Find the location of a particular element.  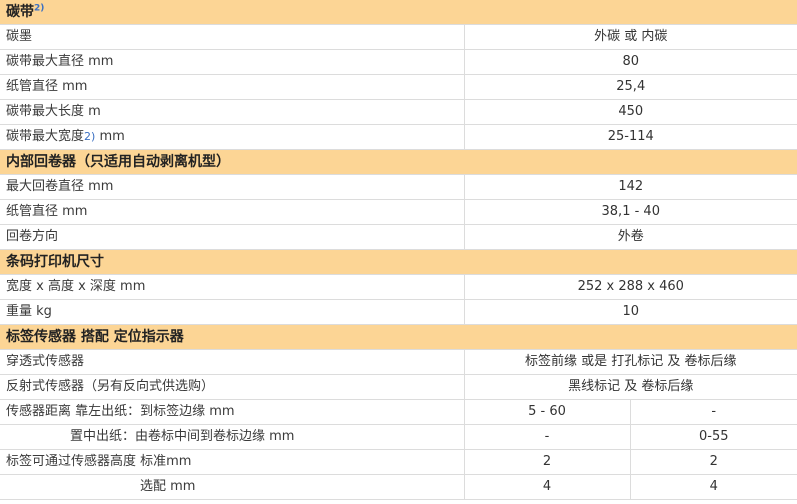

row-label: 标签可通过传感器高度 标准mm is located at coordinates (232, 462).